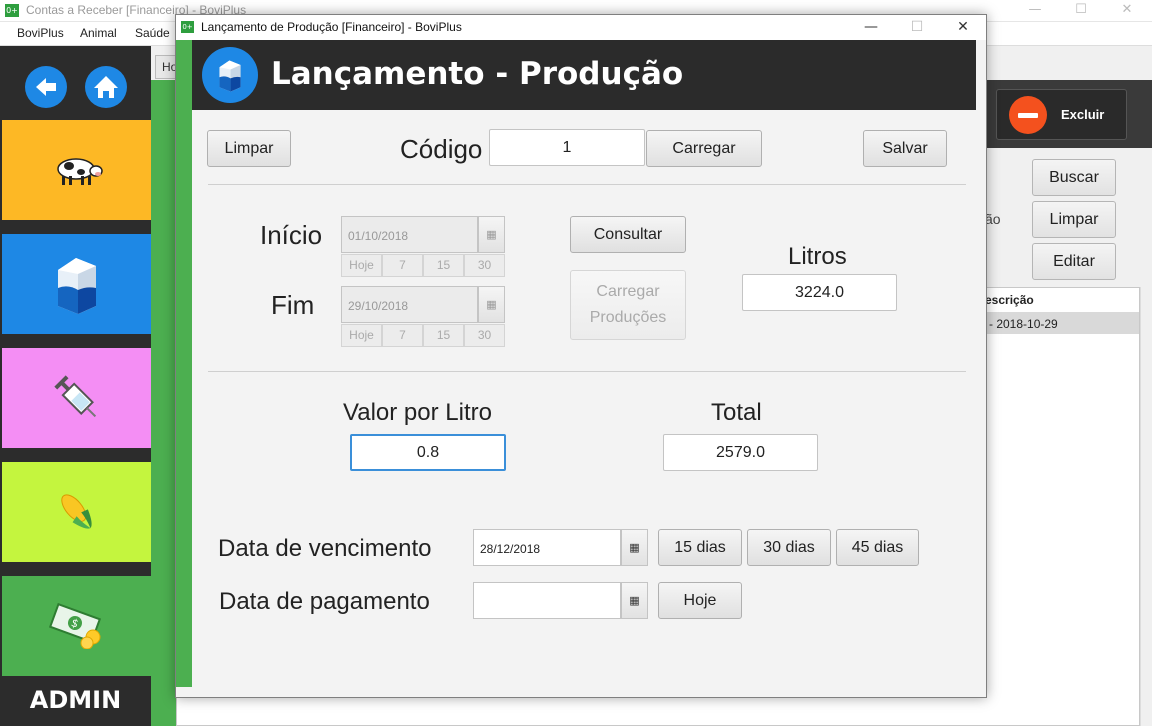  Describe the element at coordinates (819, 292) in the screenshot. I see `litros-field: 3224.0` at that location.